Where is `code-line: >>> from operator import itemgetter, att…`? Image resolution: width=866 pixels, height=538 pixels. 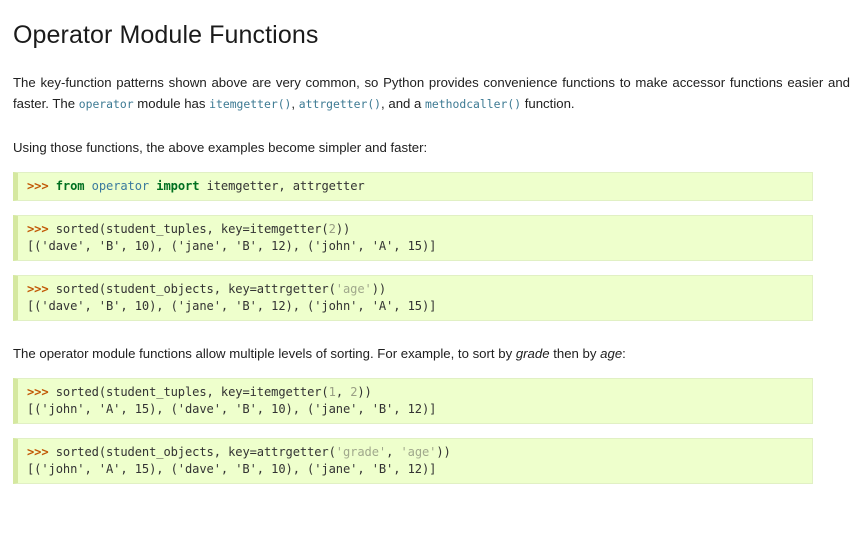 code-line: >>> from operator import itemgetter, att… is located at coordinates (415, 186).